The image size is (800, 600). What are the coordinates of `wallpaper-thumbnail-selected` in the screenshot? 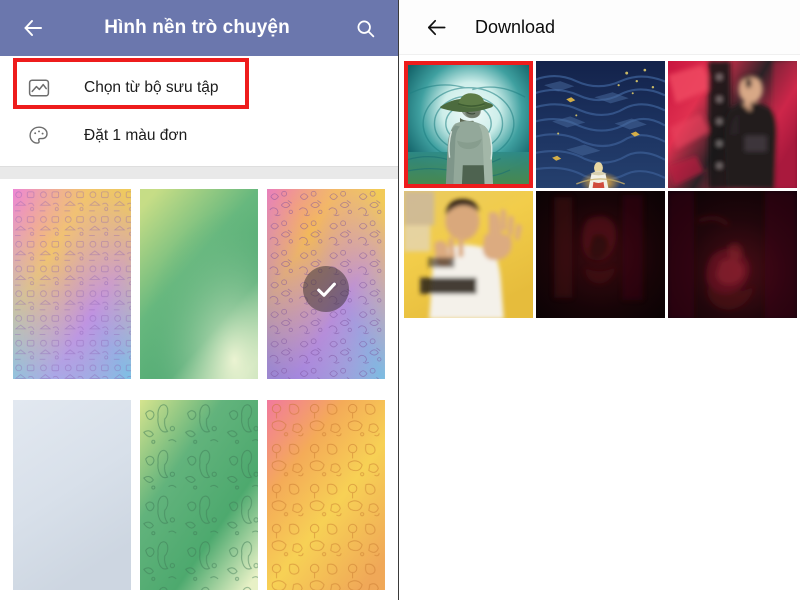 It's located at (326, 289).